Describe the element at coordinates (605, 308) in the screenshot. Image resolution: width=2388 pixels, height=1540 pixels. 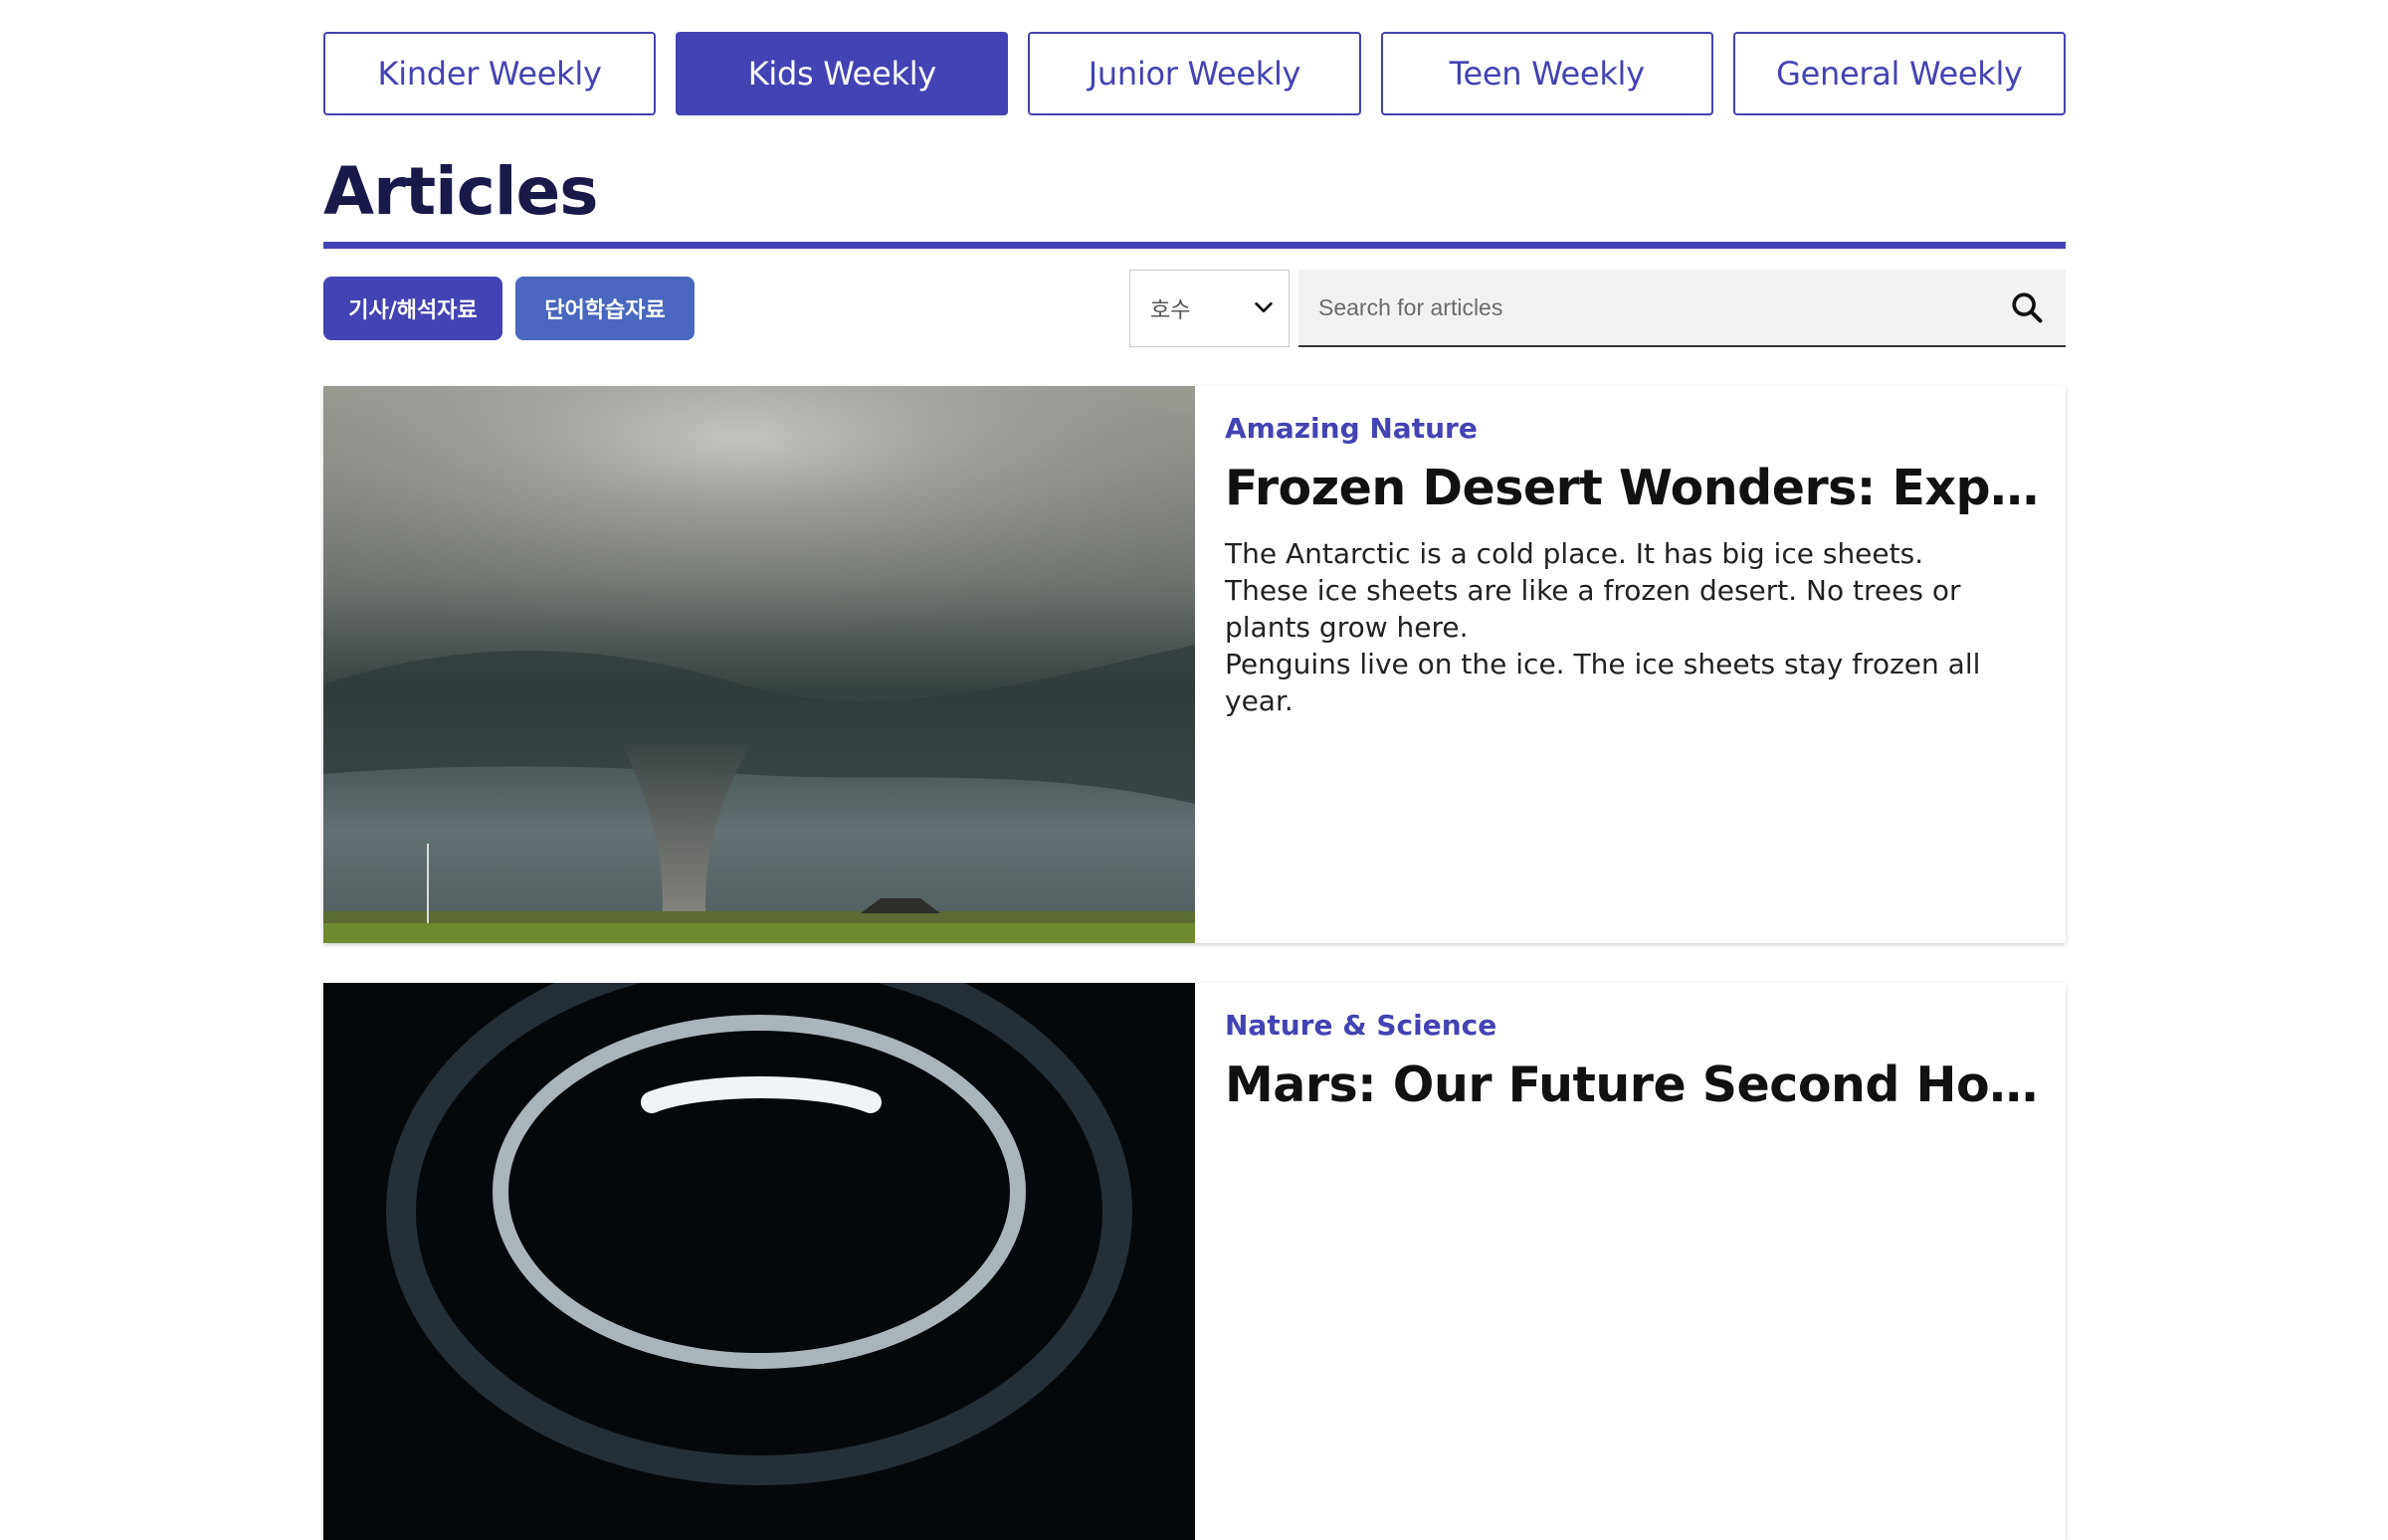
I see `vocabulary-button: 단어학습자료` at that location.